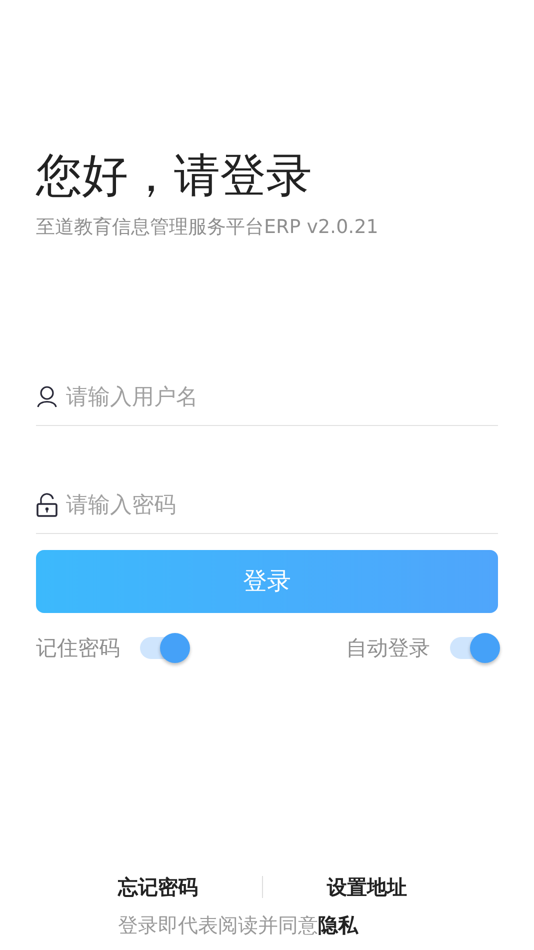 This screenshot has width=534, height=950. I want to click on padlock-icon, so click(47, 505).